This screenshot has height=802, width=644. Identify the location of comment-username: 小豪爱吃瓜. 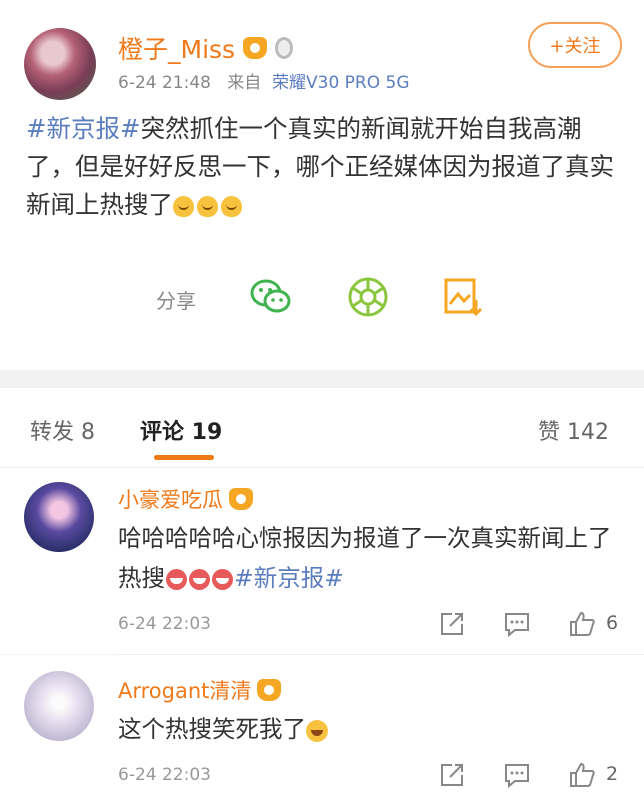
(170, 499).